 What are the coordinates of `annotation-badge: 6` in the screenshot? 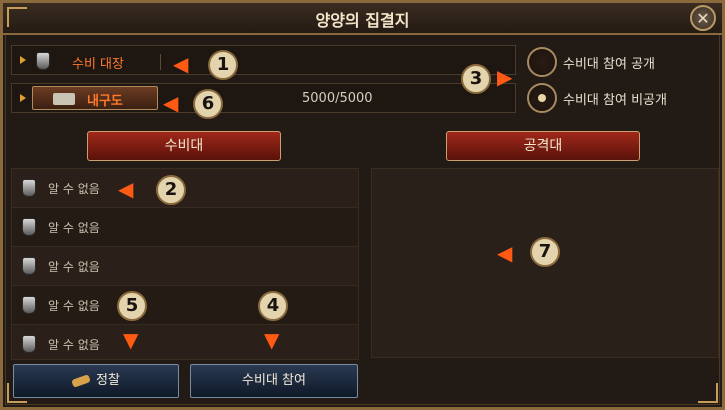 It's located at (208, 104).